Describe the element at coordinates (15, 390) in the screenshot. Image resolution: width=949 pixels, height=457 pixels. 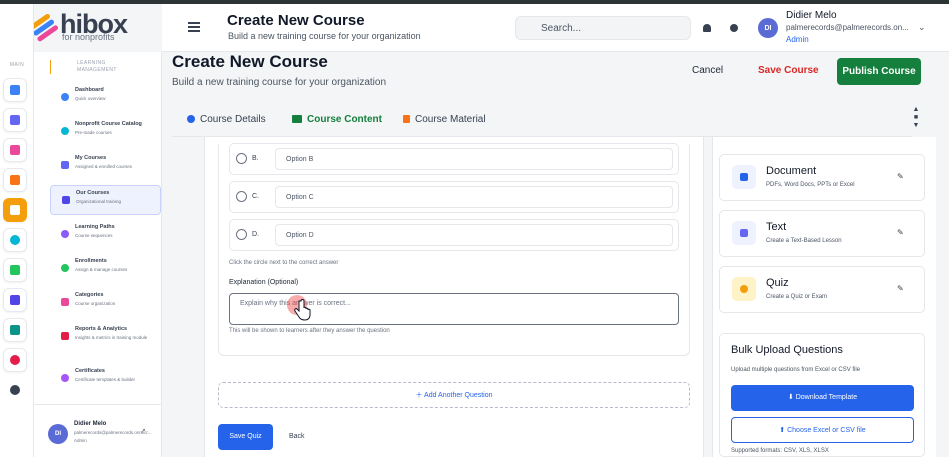
I see `settings-gear-icon` at that location.